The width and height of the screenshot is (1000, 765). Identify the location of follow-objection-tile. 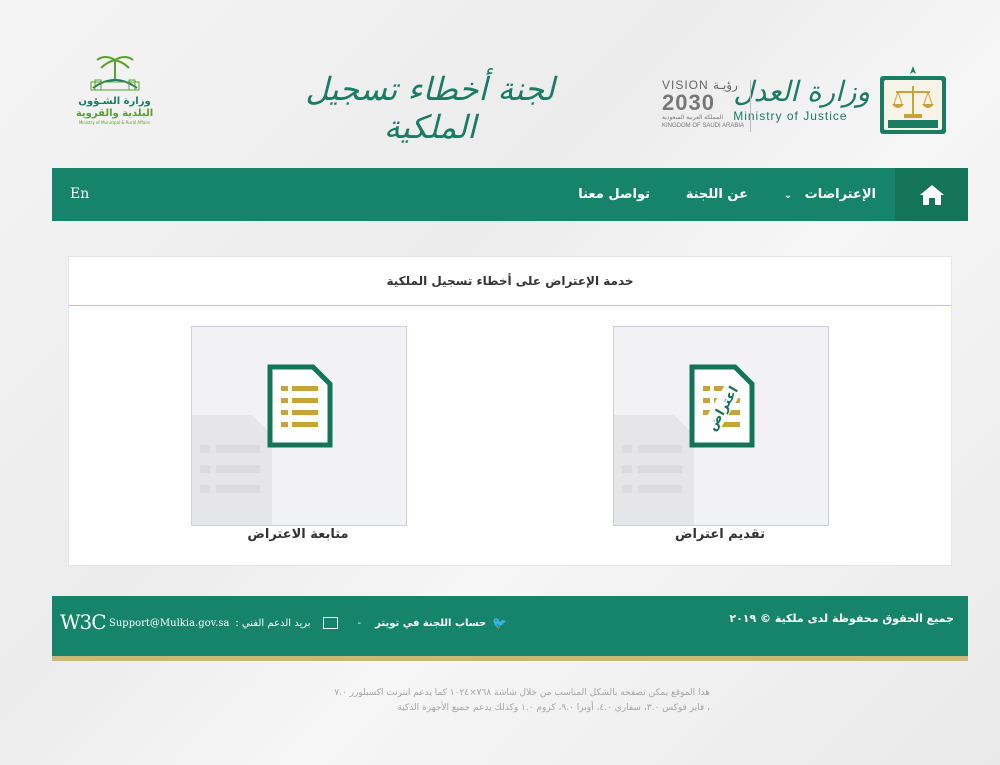
(299, 426).